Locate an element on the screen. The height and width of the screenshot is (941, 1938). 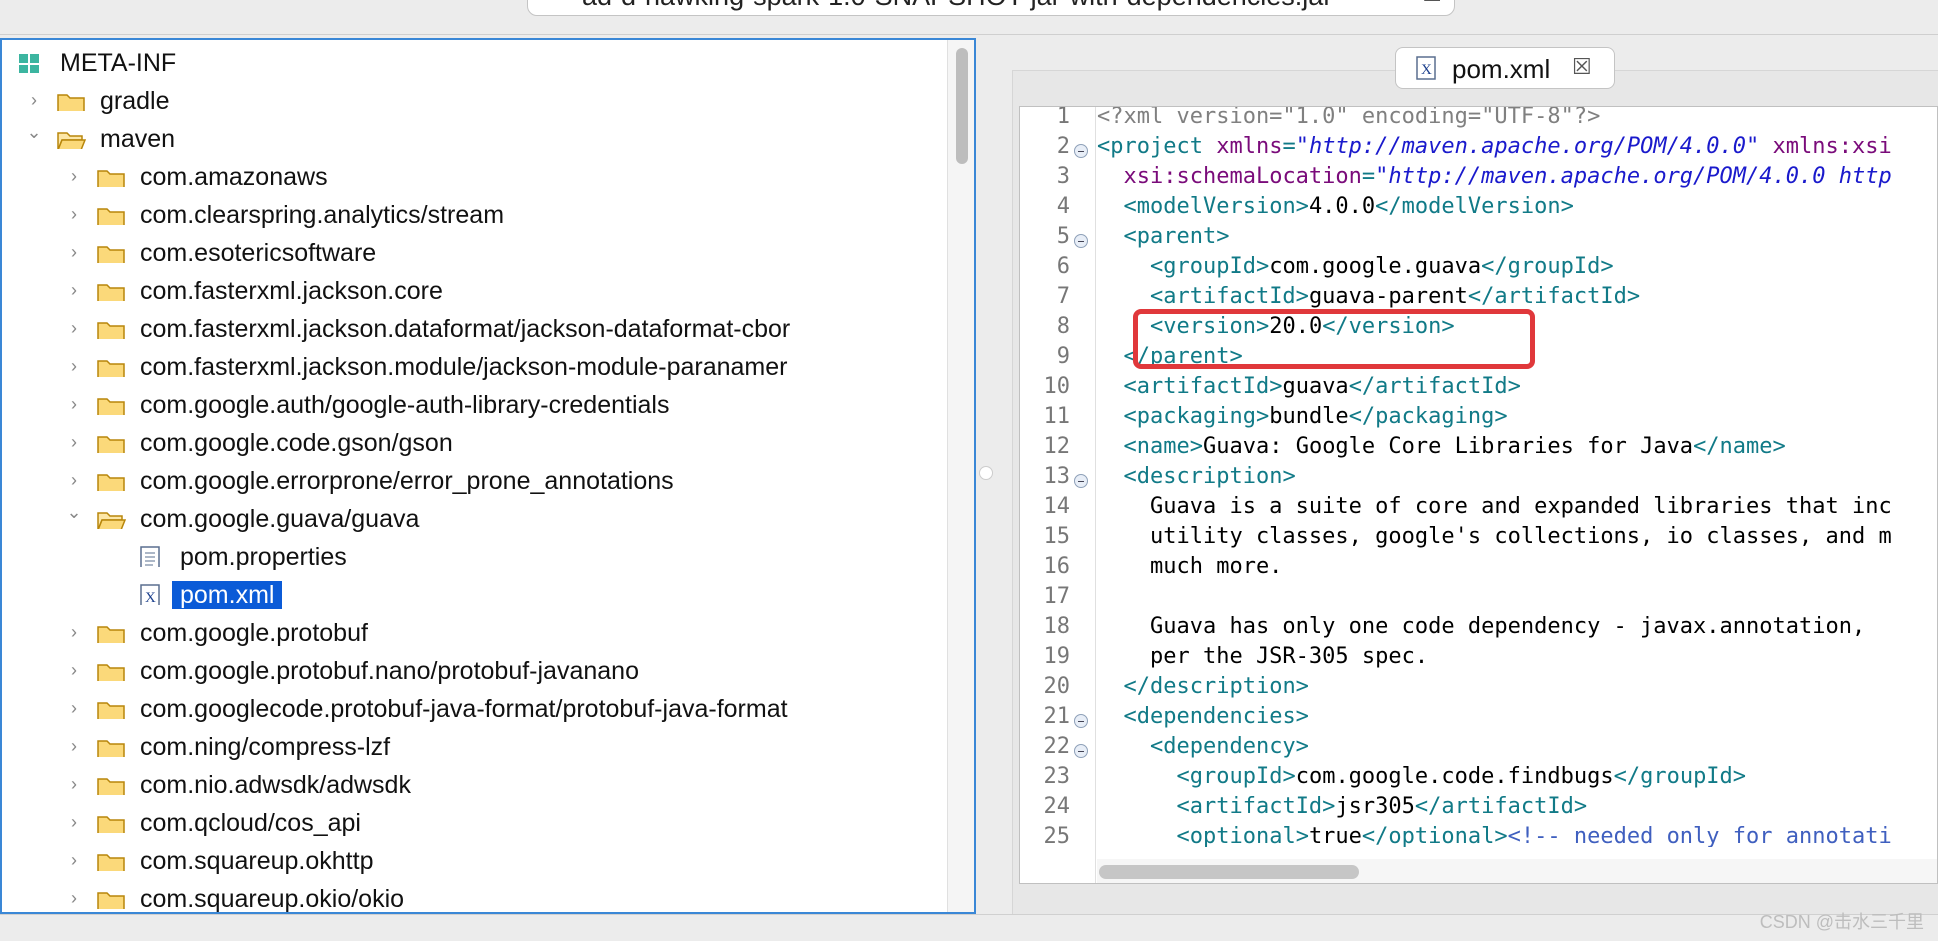
line-number: 9 is located at coordinates (1063, 356).